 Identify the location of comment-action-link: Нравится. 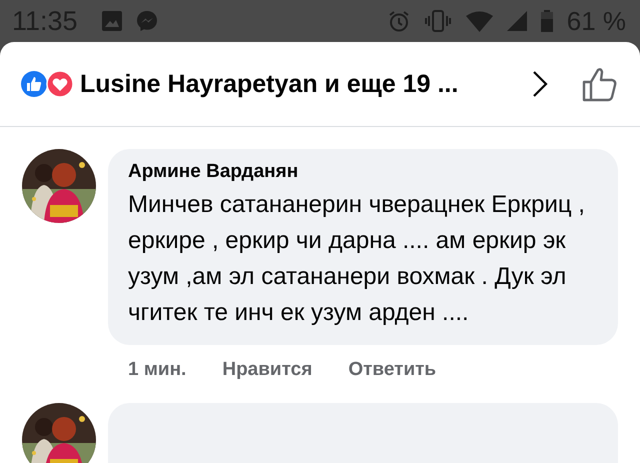
(267, 370).